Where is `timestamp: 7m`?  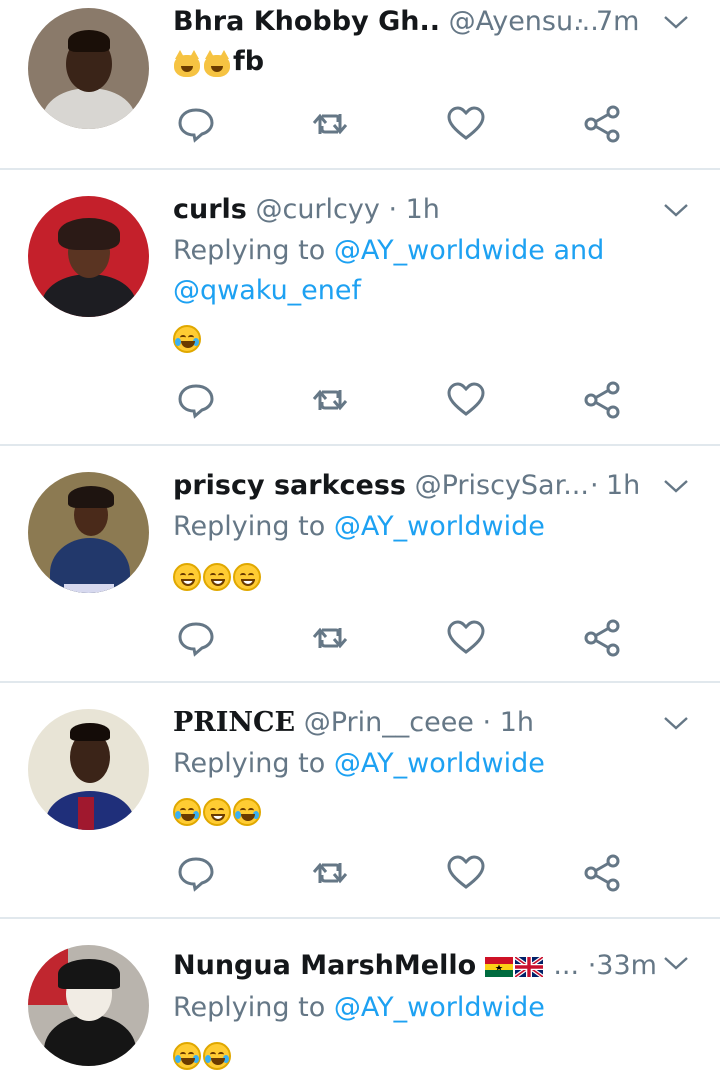
timestamp: 7m is located at coordinates (618, 21).